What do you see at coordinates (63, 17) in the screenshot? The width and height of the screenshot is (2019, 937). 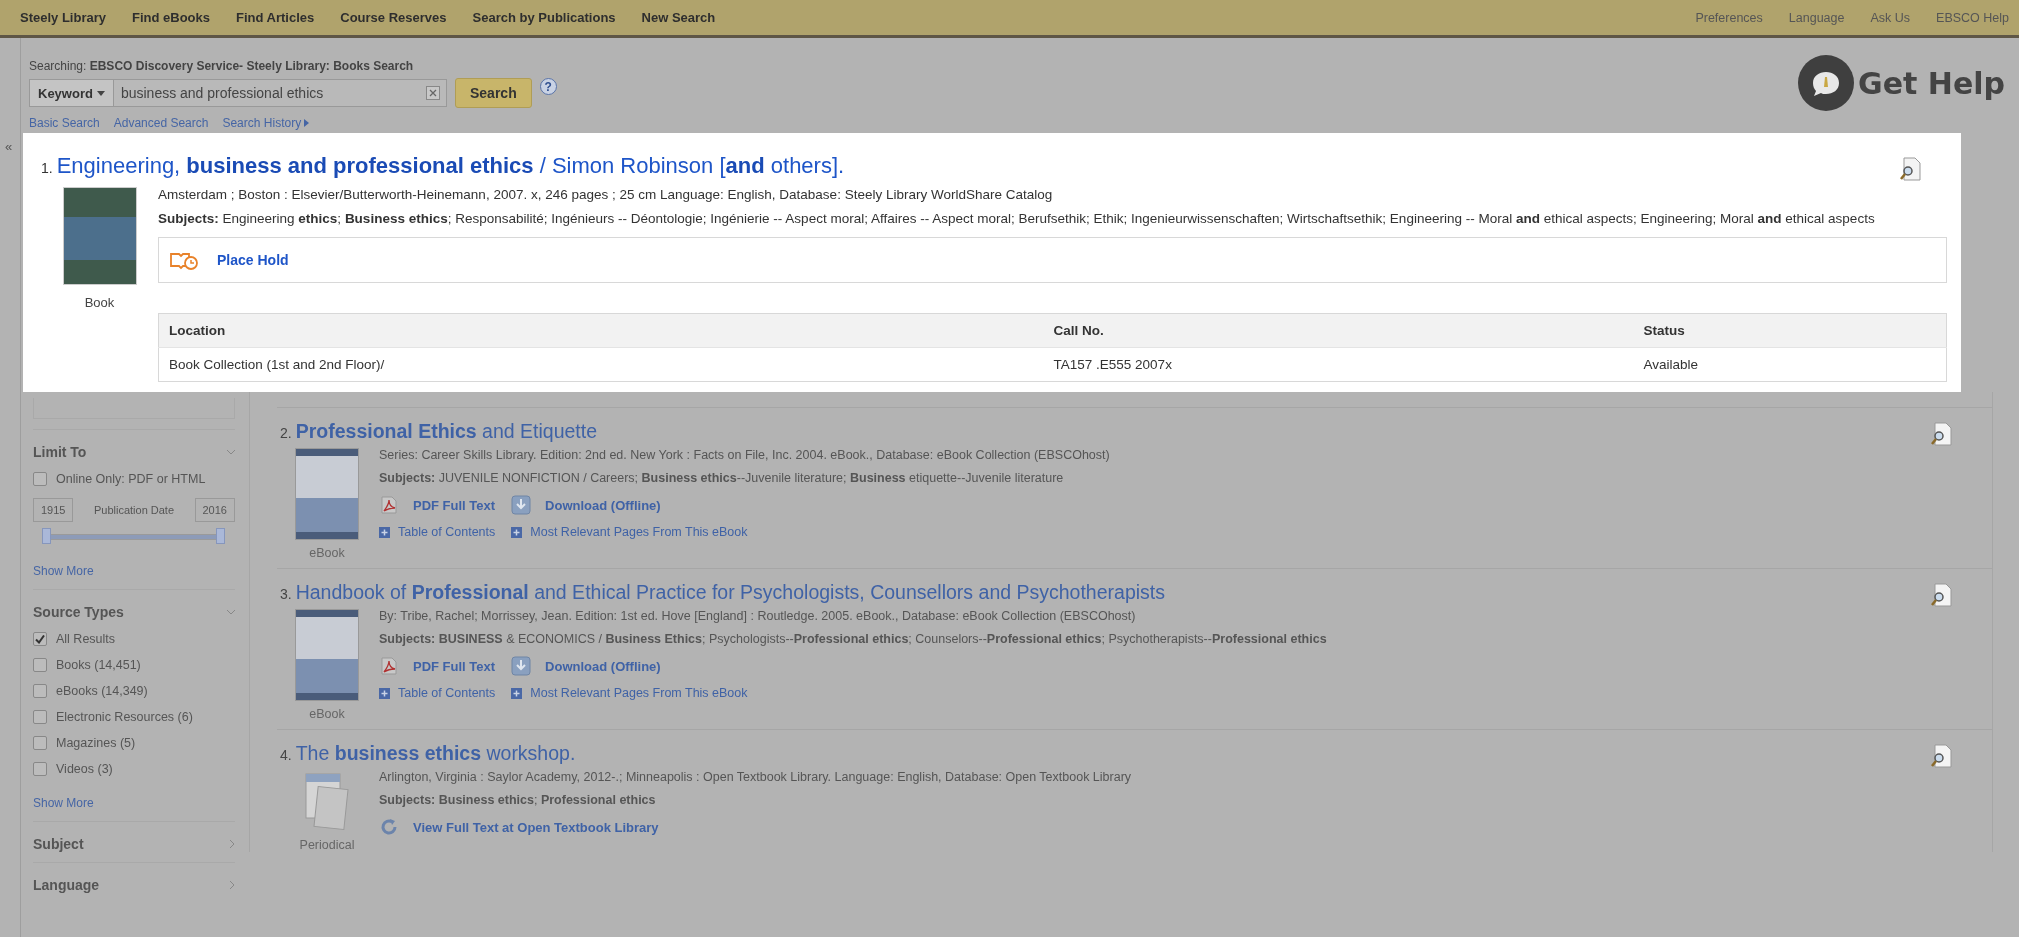 I see `nav-link: Steely Library` at bounding box center [63, 17].